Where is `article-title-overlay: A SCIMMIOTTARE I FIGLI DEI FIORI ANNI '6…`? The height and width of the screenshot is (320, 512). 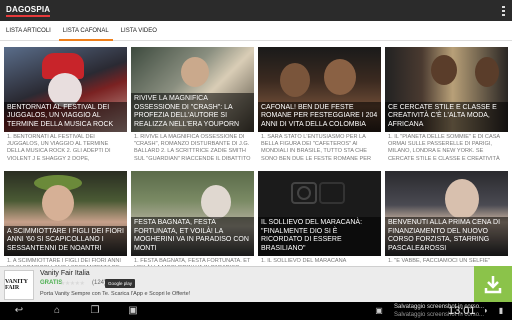
article-title-overlay: A SCIMMIOTTARE I FIGLI DEI FIORI ANNI '6… is located at coordinates (65, 240).